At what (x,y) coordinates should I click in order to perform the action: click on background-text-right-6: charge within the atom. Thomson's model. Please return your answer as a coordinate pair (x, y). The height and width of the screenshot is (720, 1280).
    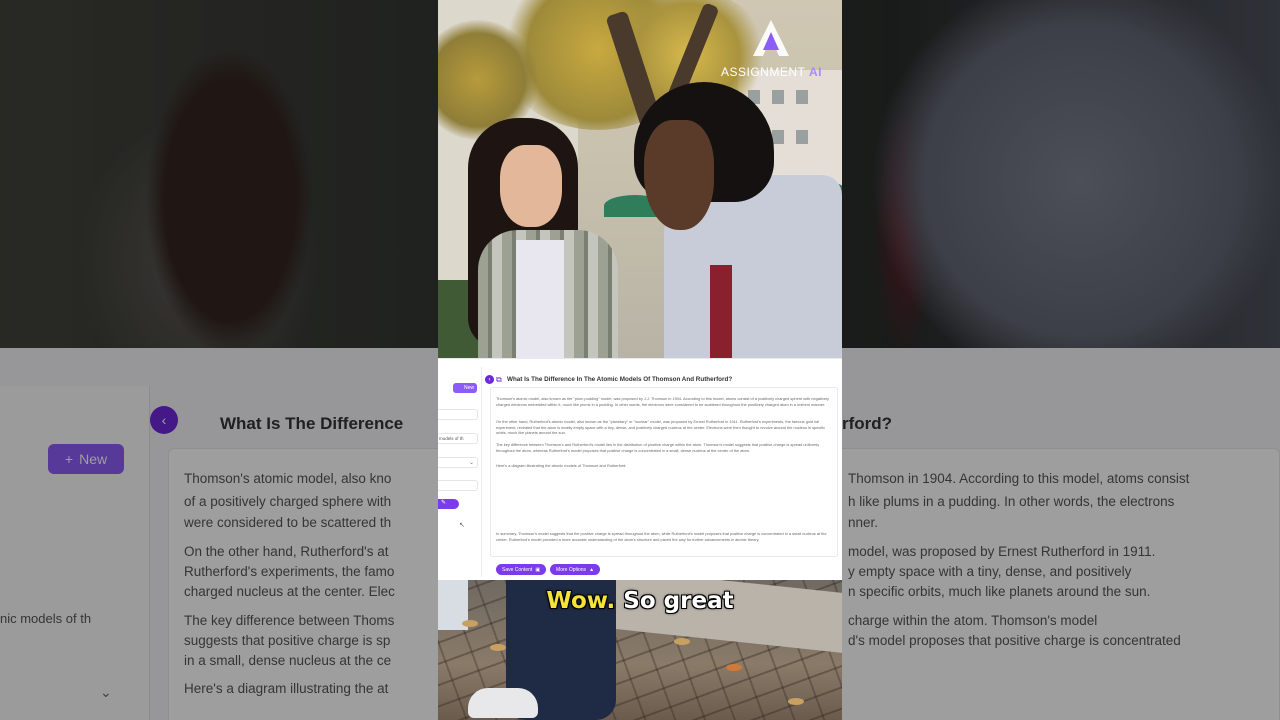
    Looking at the image, I should click on (973, 620).